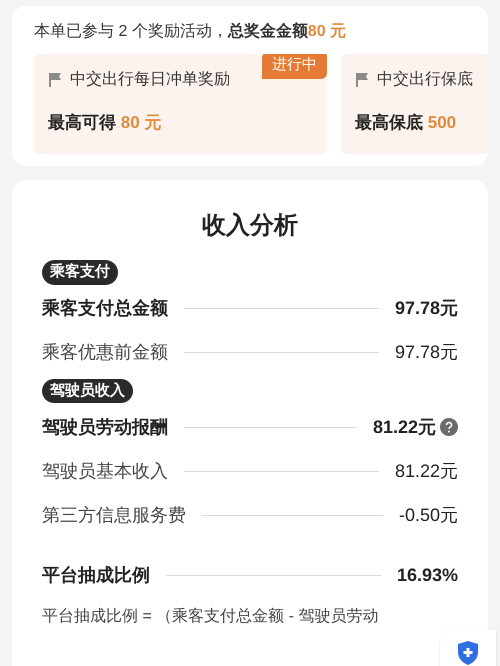 The width and height of the screenshot is (500, 666). Describe the element at coordinates (105, 122) in the screenshot. I see `activity-reward: 最高可得 80 元` at that location.